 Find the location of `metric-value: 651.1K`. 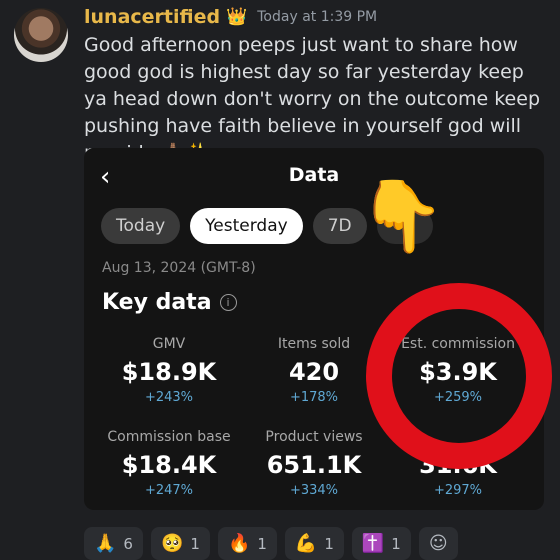

metric-value: 651.1K is located at coordinates (314, 465).